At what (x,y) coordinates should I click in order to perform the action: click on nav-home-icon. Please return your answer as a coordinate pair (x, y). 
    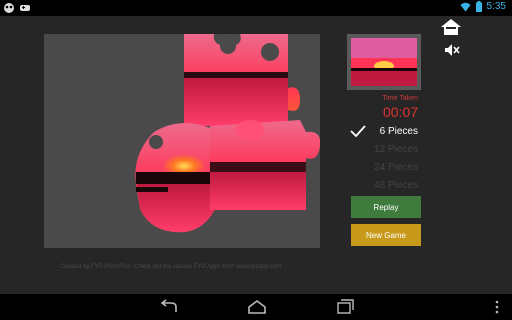
    Looking at the image, I should click on (257, 307).